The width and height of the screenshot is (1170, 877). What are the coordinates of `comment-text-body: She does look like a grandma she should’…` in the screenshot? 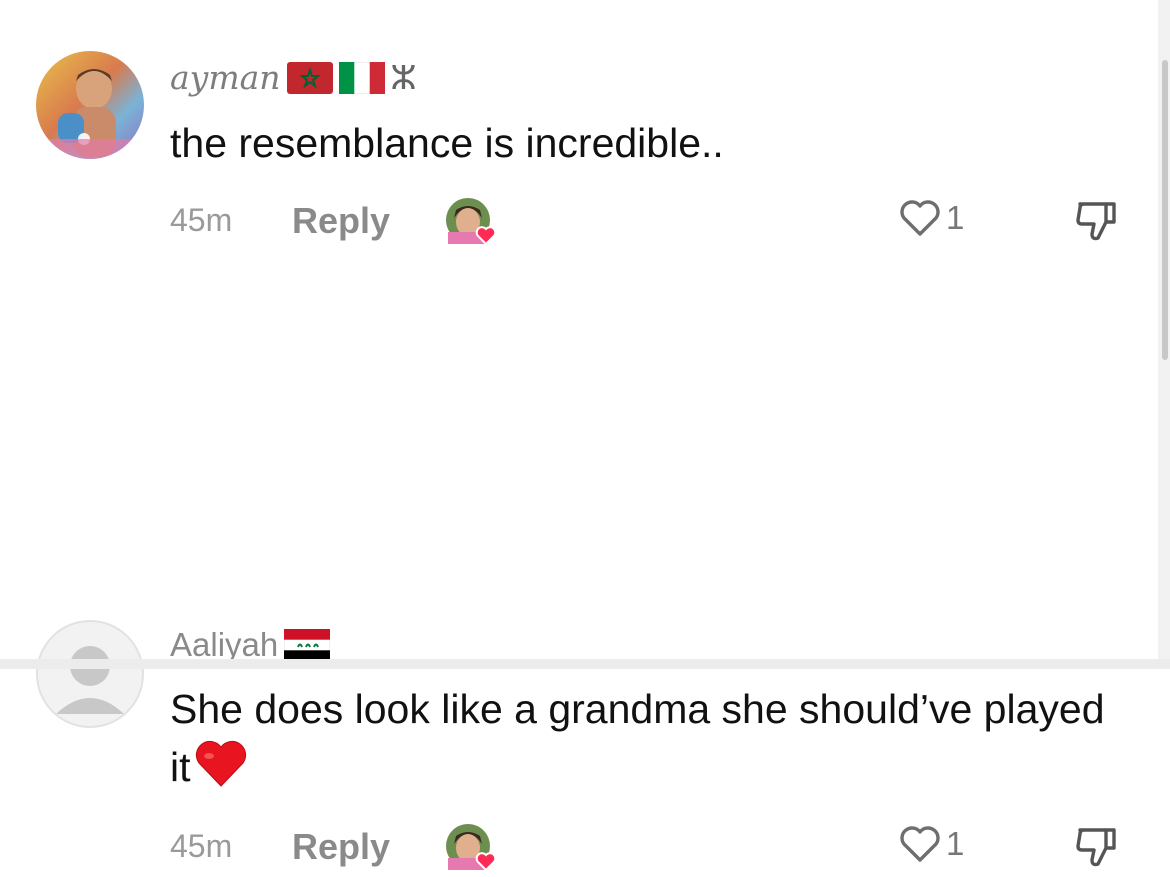 It's located at (637, 738).